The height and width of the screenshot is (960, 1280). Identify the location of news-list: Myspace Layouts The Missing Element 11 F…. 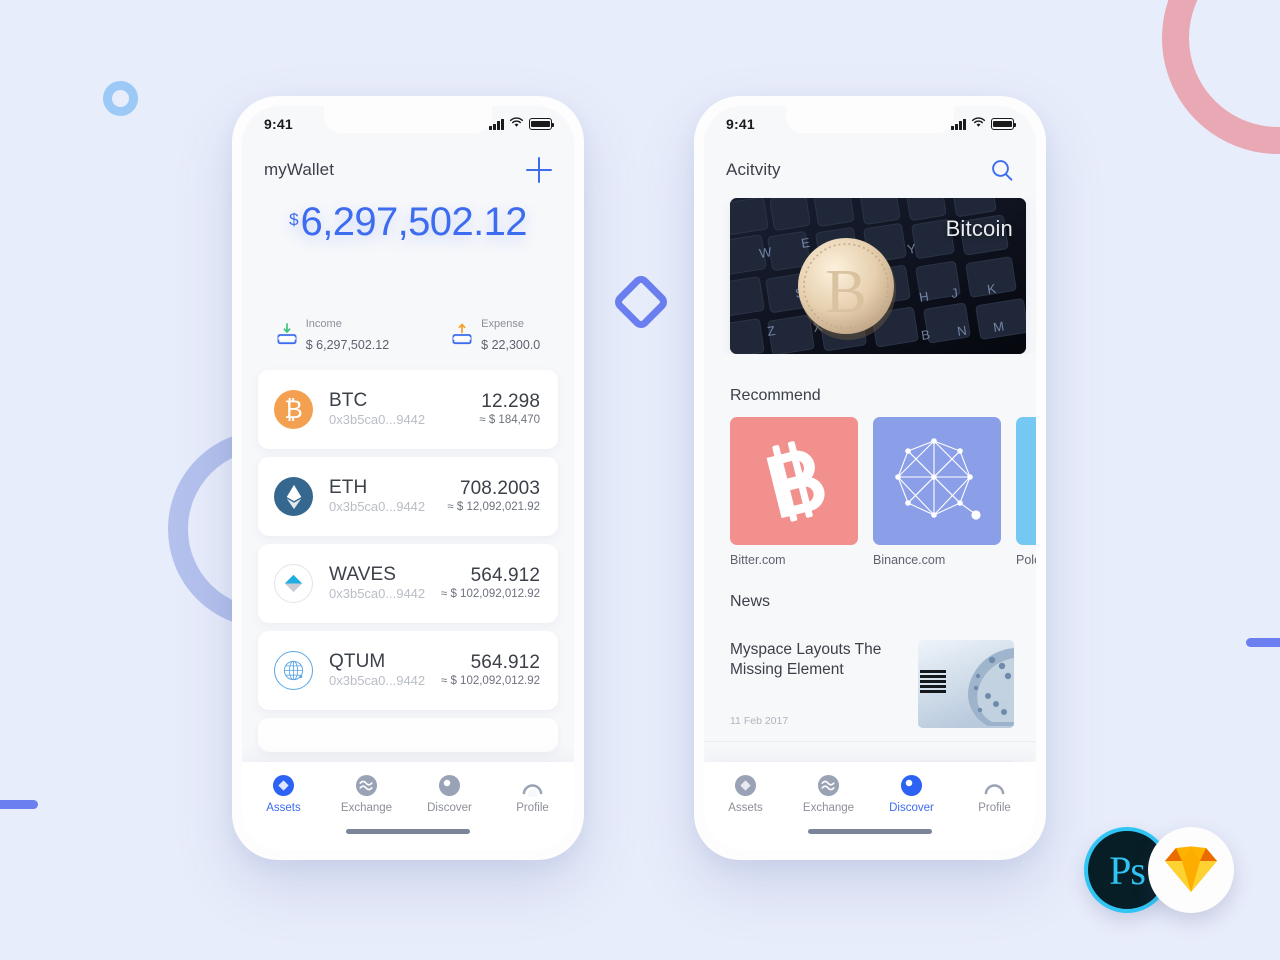
(870, 692).